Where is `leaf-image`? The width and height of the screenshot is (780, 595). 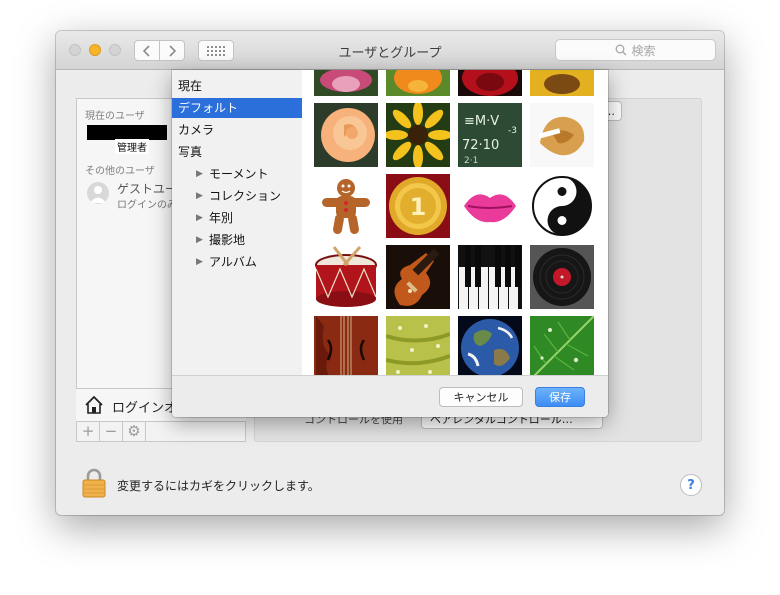
leaf-image is located at coordinates (562, 345).